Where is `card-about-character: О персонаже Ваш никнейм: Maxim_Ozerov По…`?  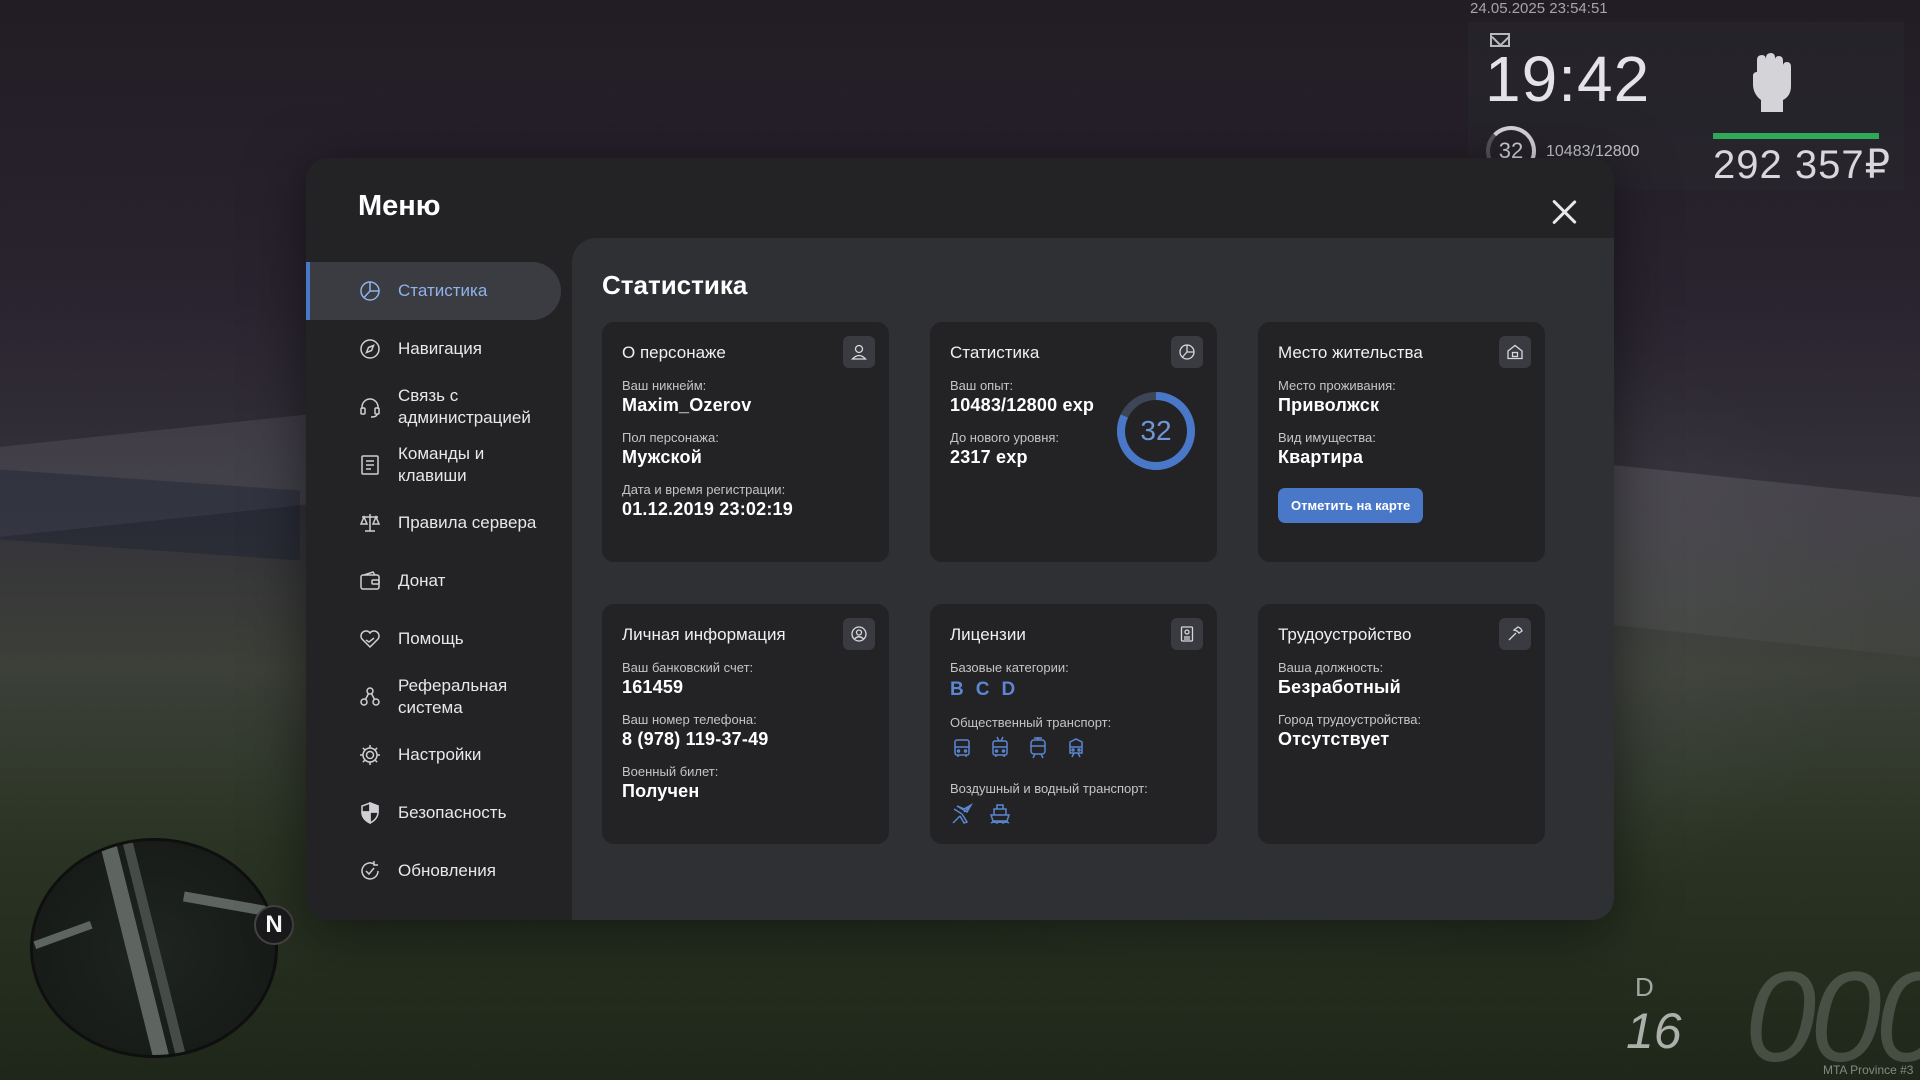
card-about-character: О персонаже Ваш никнейм: Maxim_Ozerov По… is located at coordinates (745, 442).